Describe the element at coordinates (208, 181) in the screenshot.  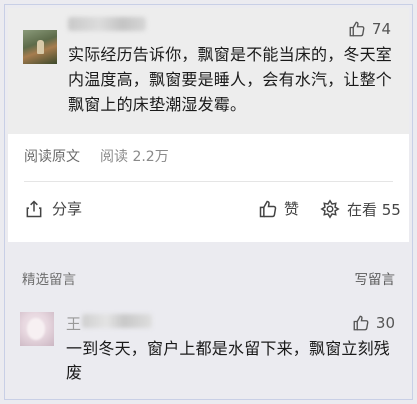
I see `divider` at that location.